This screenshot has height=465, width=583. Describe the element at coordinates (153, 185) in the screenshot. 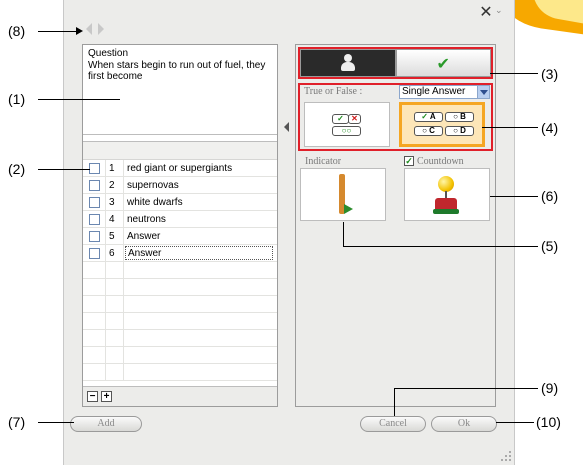

I see `answer-text: supernovas` at that location.